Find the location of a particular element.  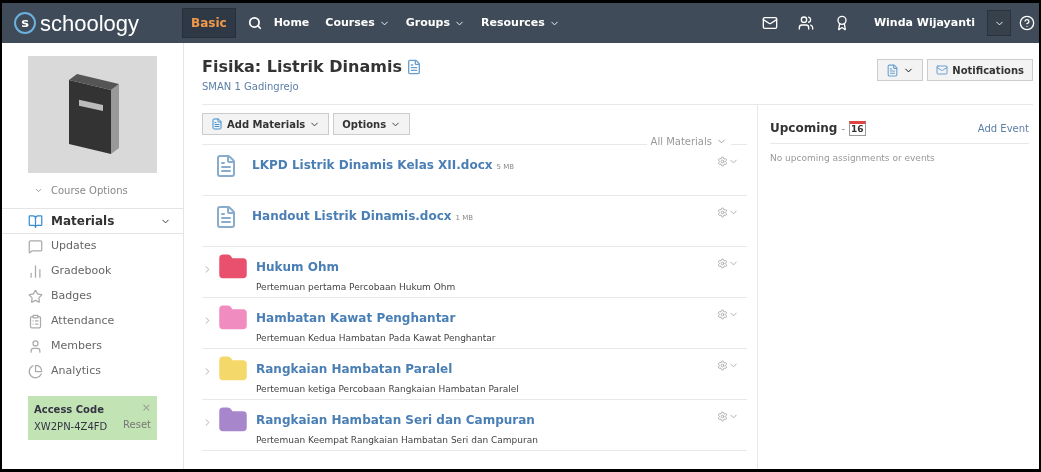

school-name: SMAN 1 Gadingrejo is located at coordinates (312, 86).